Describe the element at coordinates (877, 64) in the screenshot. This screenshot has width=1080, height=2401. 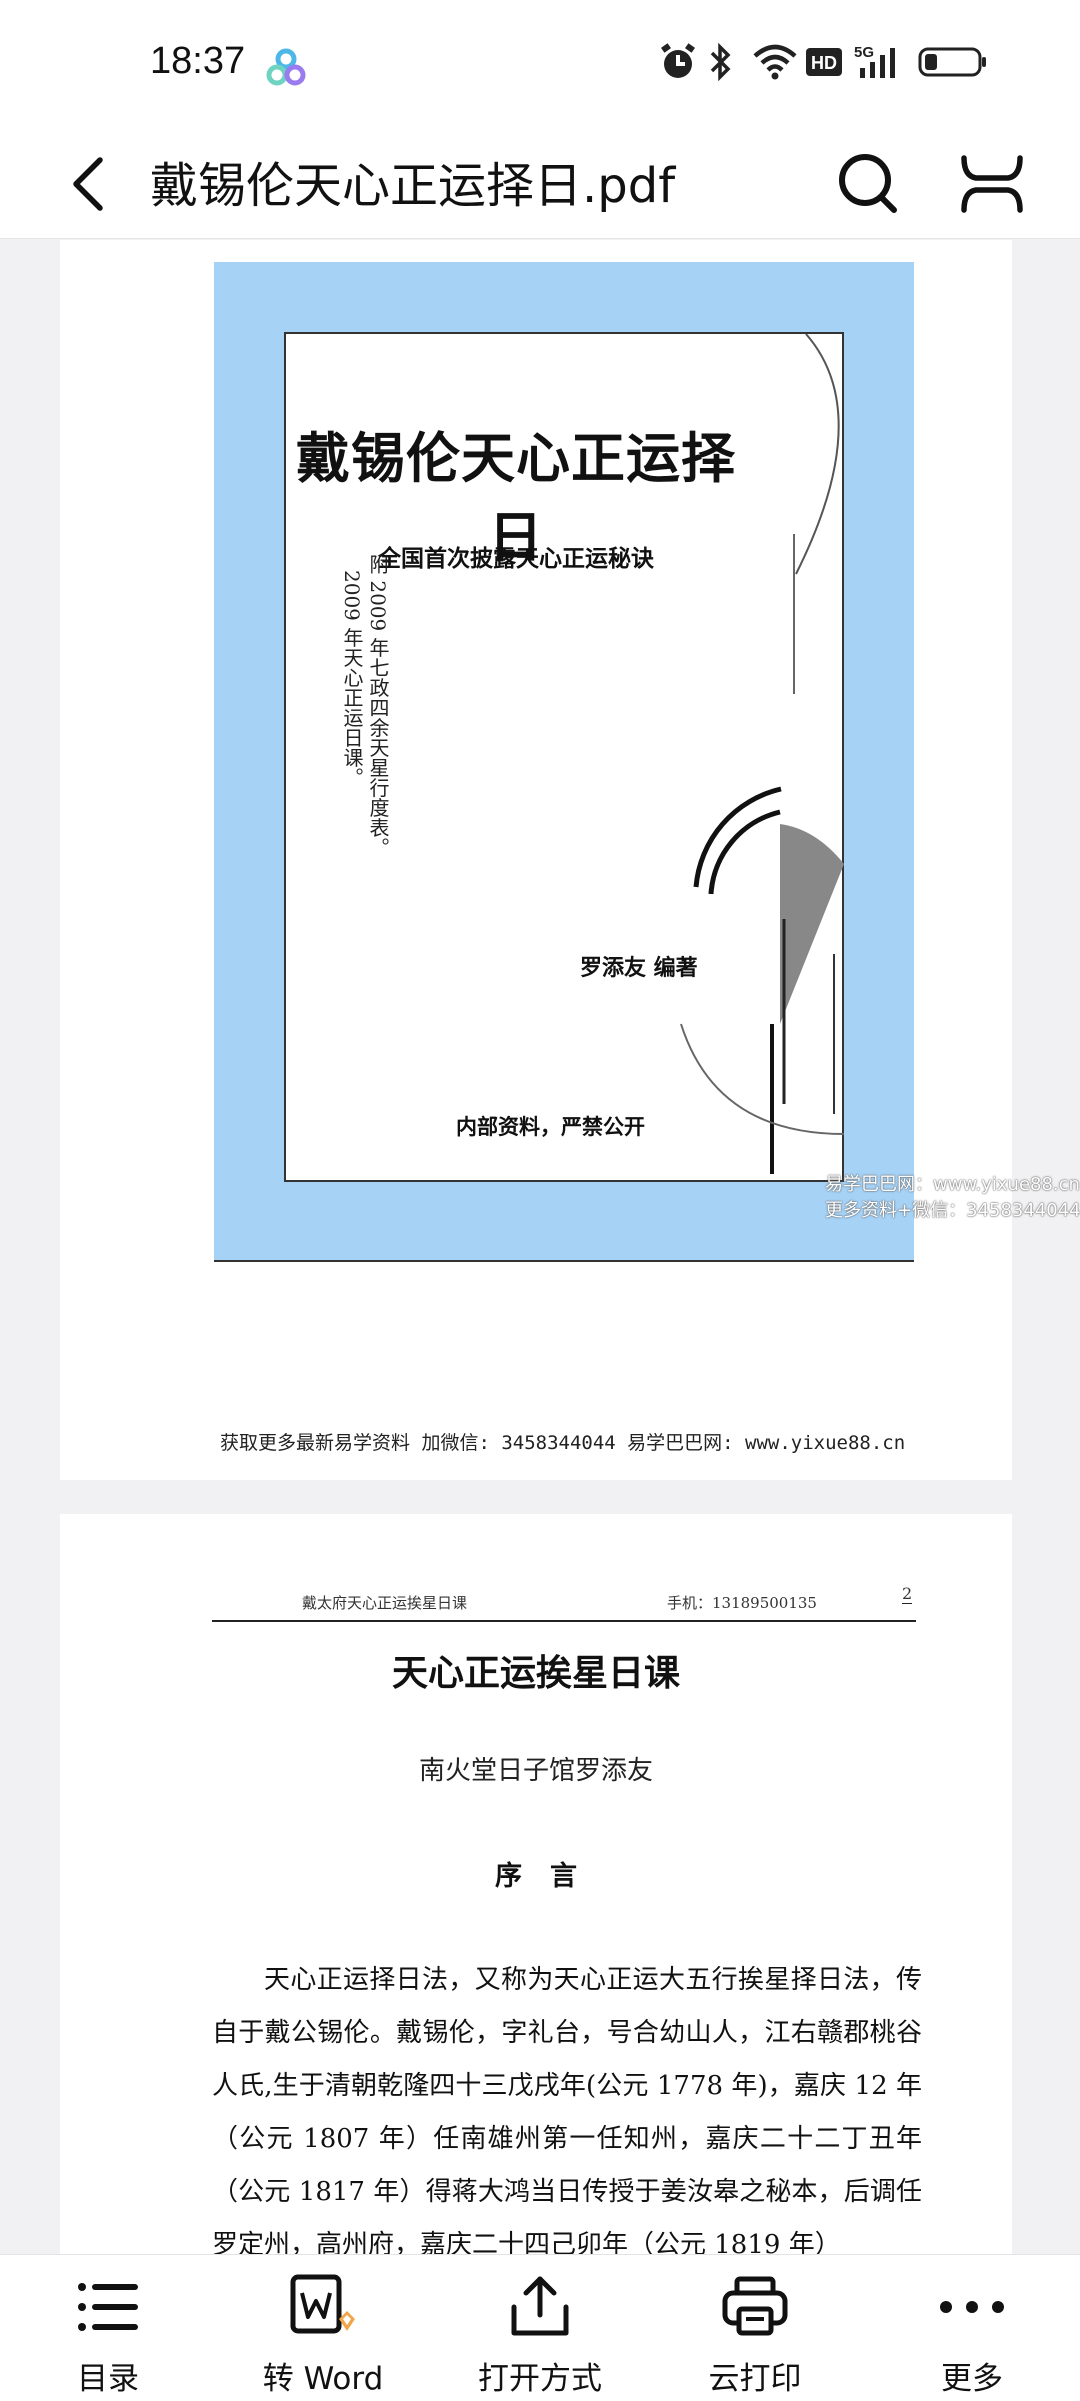
I see `signal-icon: 5G` at that location.